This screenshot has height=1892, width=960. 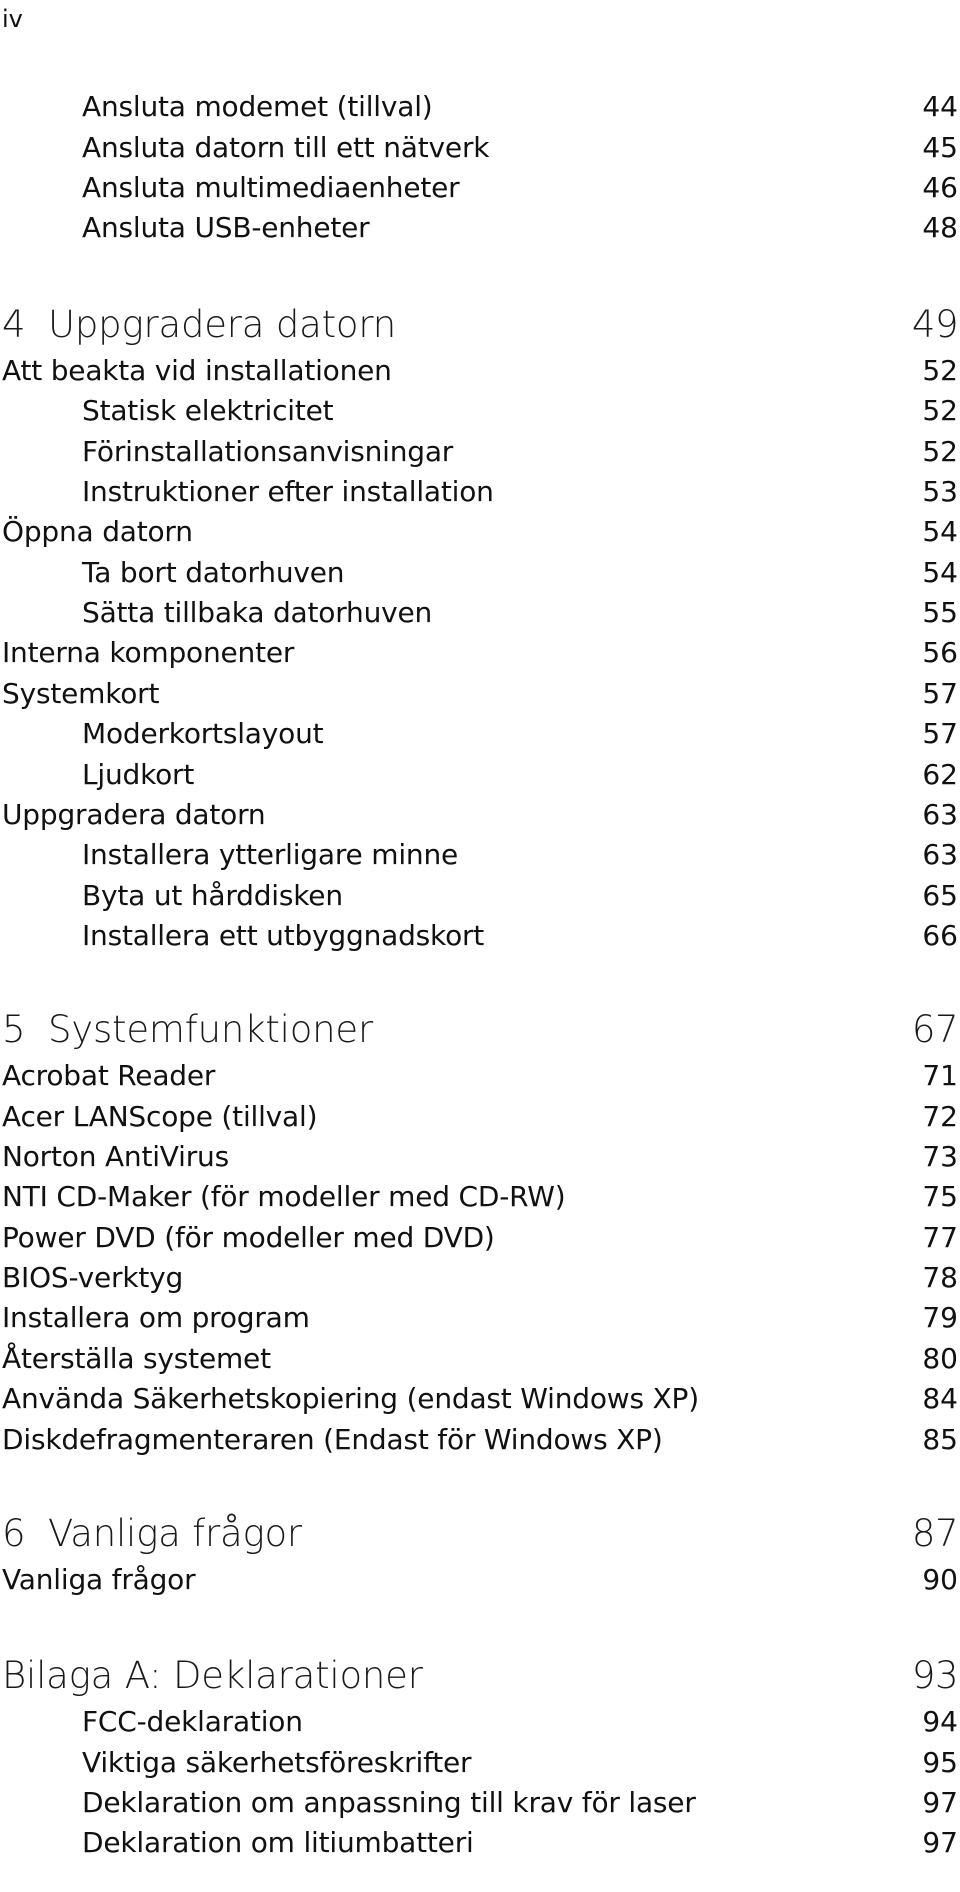 What do you see at coordinates (480, 1358) in the screenshot?
I see `toc-entry: Återställa systemet 80` at bounding box center [480, 1358].